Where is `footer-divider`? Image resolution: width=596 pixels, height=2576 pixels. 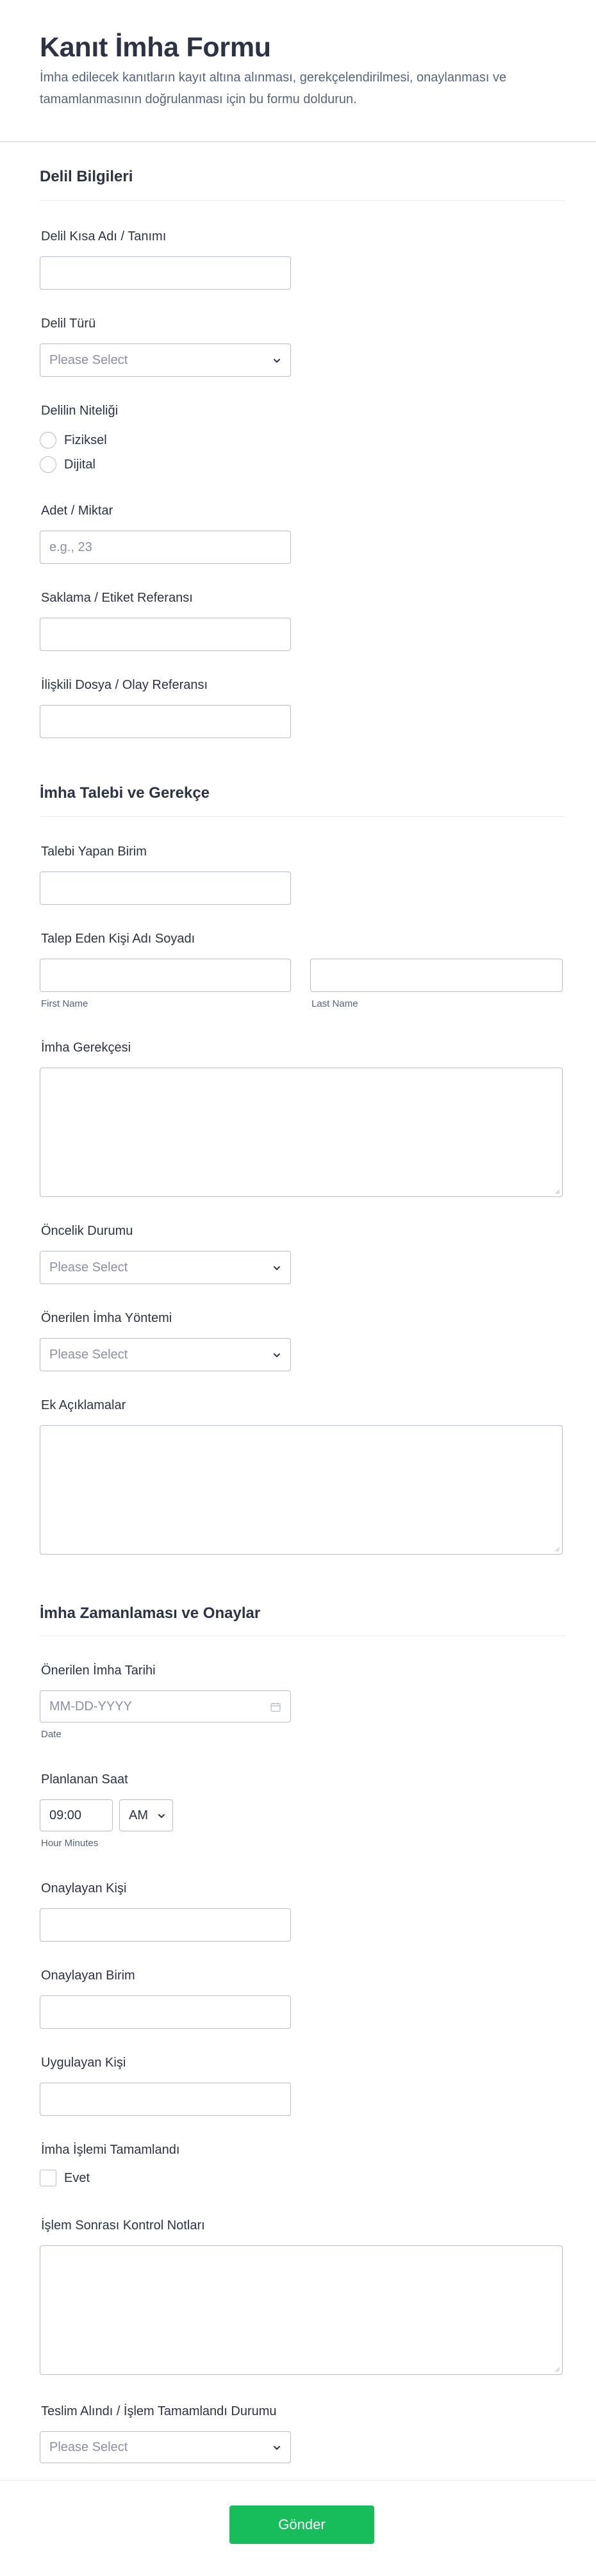
footer-divider is located at coordinates (298, 2480).